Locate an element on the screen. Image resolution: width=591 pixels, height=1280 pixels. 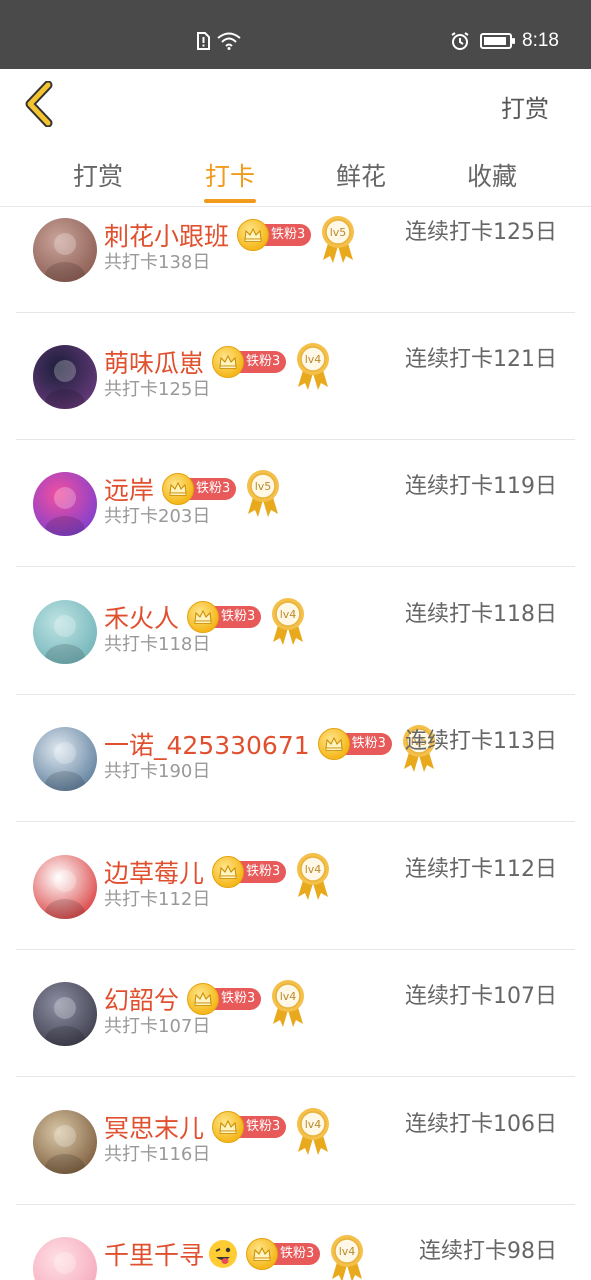
tab-flowers: 鲜花 is located at coordinates (361, 175).